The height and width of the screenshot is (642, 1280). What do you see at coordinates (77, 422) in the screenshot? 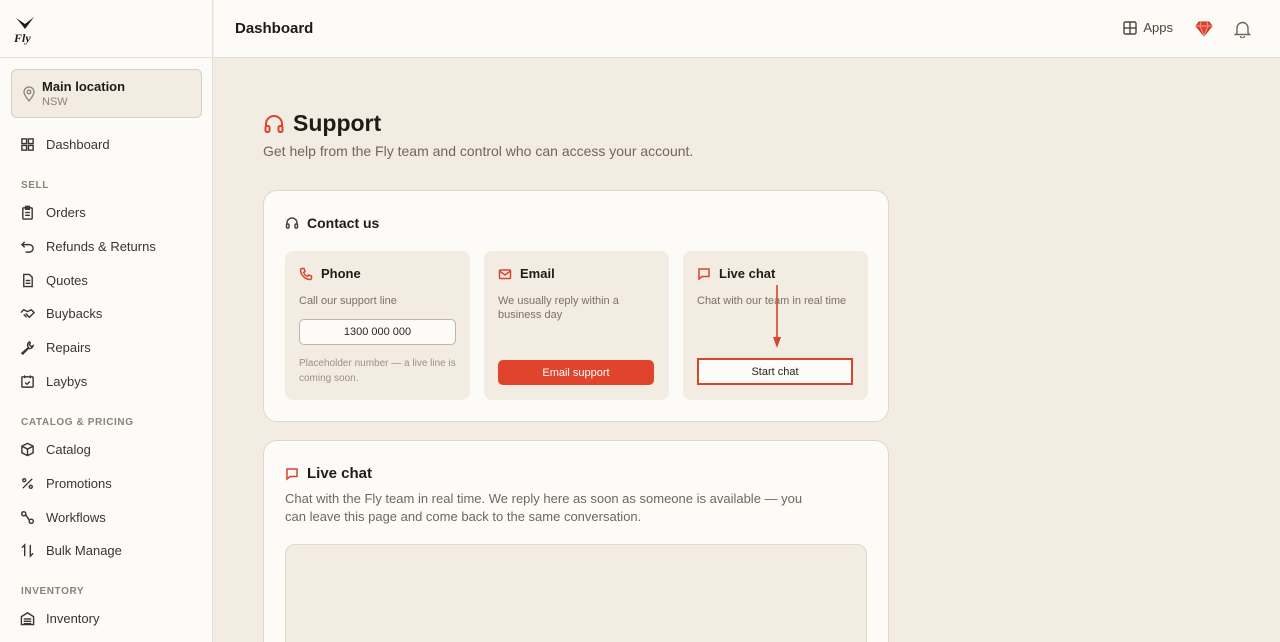
I see `nav-section-catalog: CATALOG & PRICING` at bounding box center [77, 422].